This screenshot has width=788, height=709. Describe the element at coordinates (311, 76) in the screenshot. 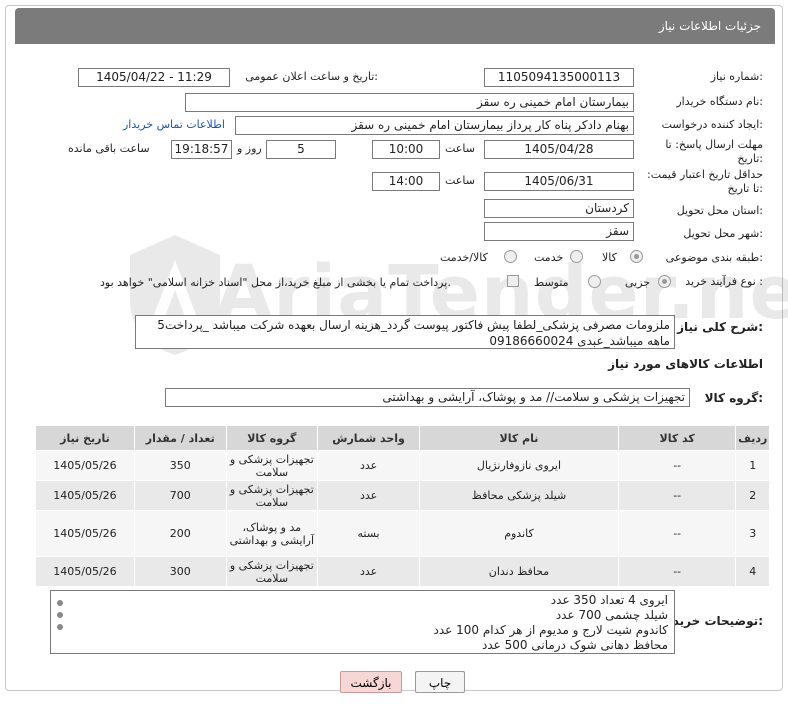

I see `announce-label: تاریخ و ساعت اعلان عمومی:` at that location.